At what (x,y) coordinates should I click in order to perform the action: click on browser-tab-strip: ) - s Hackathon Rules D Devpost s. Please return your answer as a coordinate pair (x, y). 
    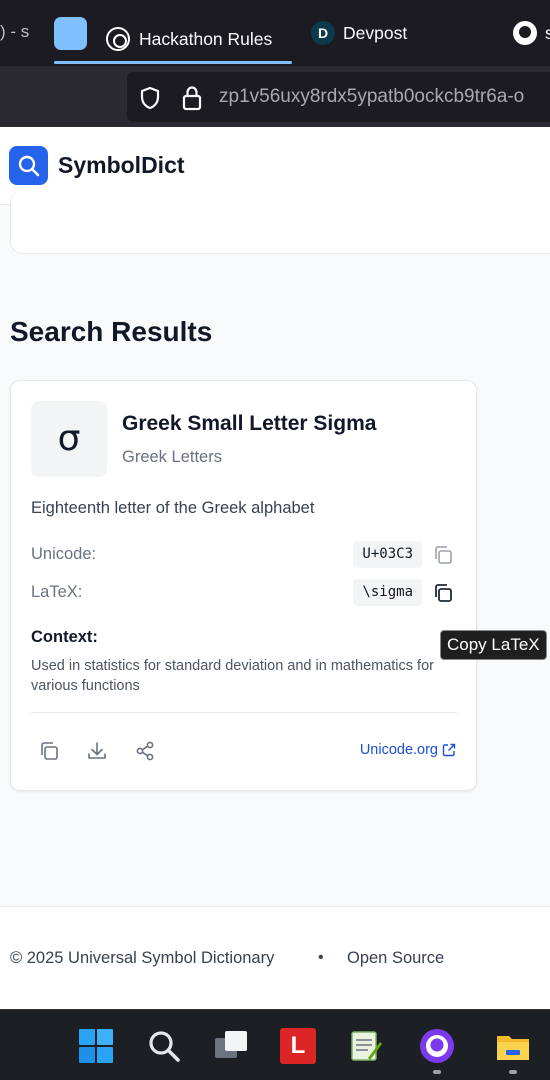
    Looking at the image, I should click on (275, 33).